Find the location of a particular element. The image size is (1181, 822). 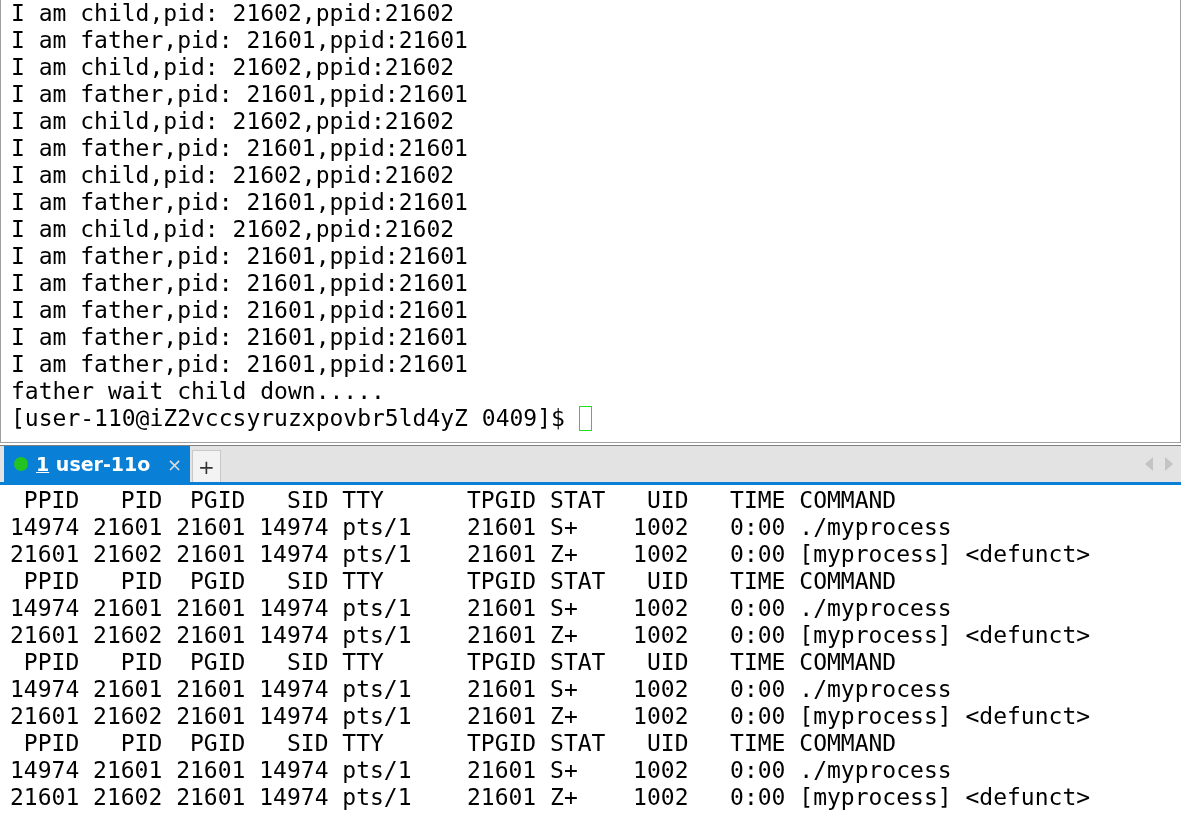

shell-prompt: [user-110@iZ2vccsyruzxpovbr5ld4yZ 0409]$ is located at coordinates (288, 418).